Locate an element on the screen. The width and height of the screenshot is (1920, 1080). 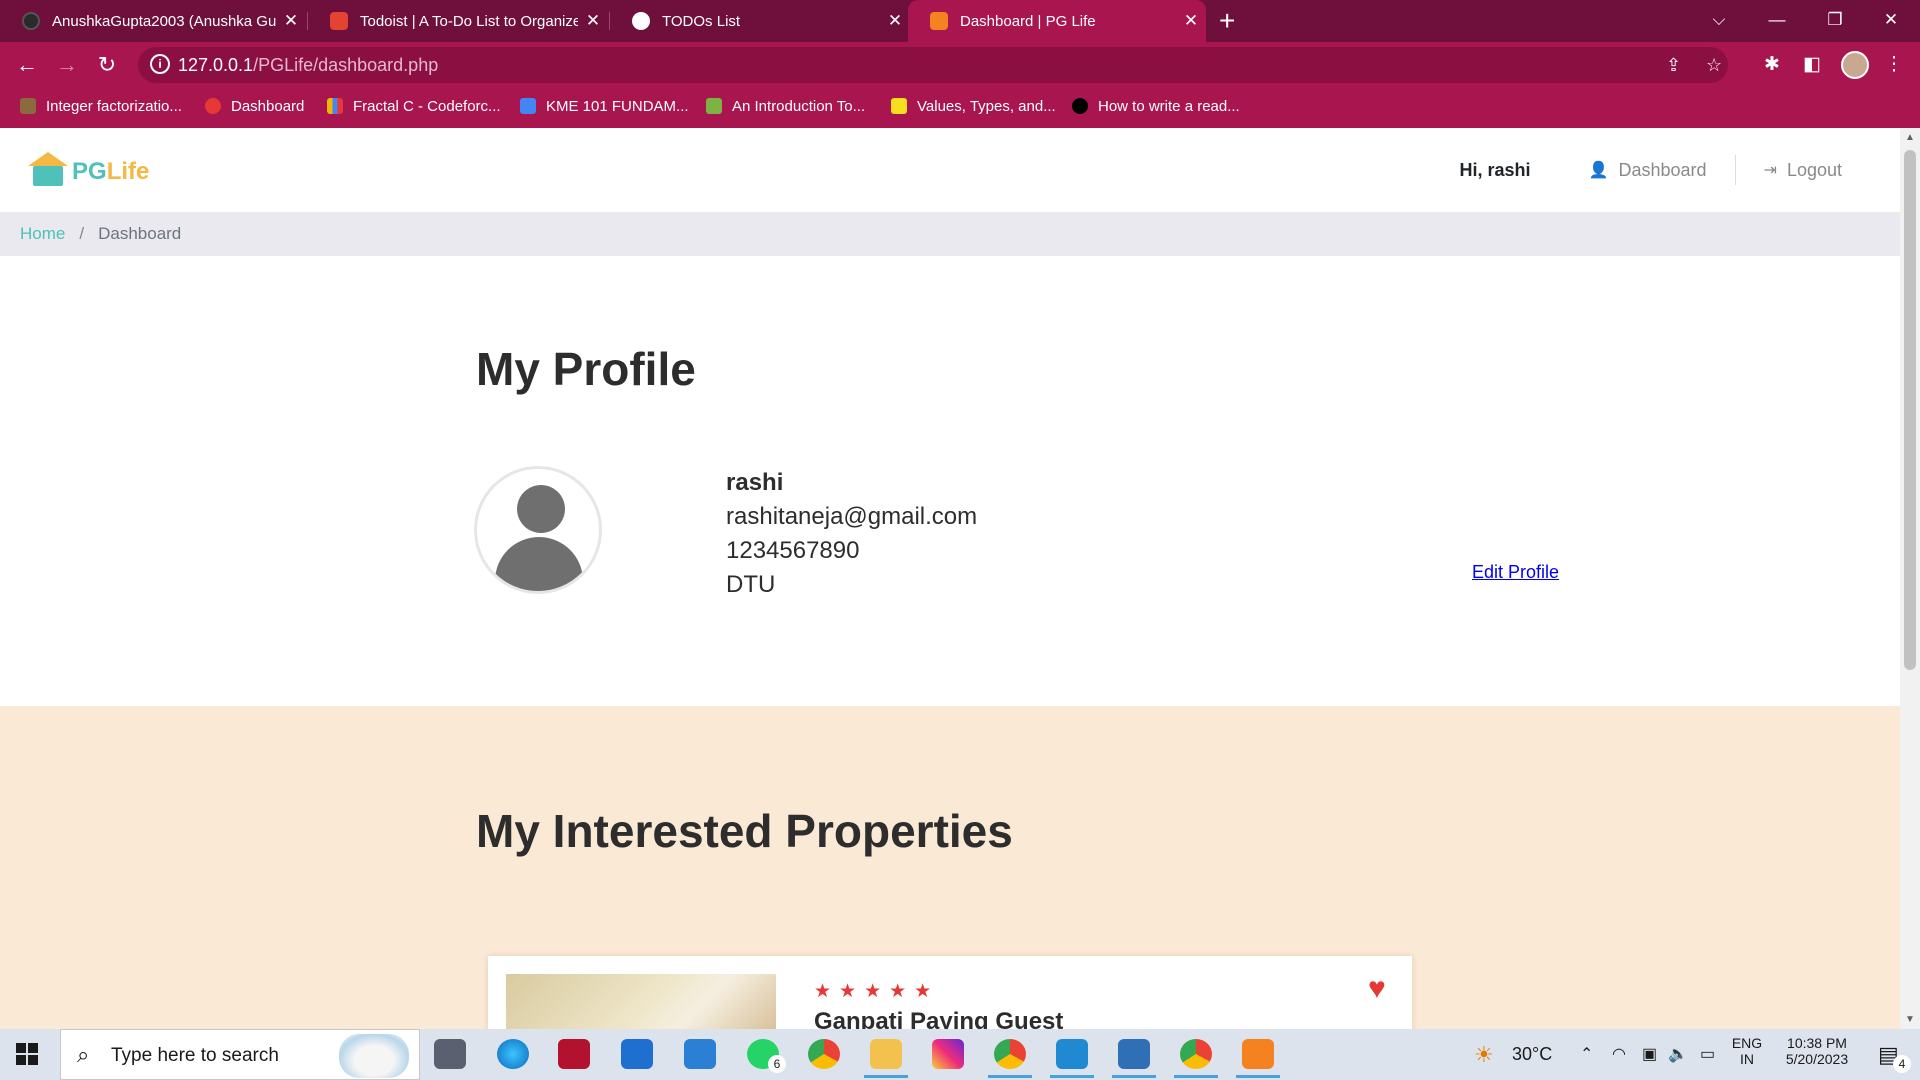
chrome-active-icon is located at coordinates (1196, 1058).